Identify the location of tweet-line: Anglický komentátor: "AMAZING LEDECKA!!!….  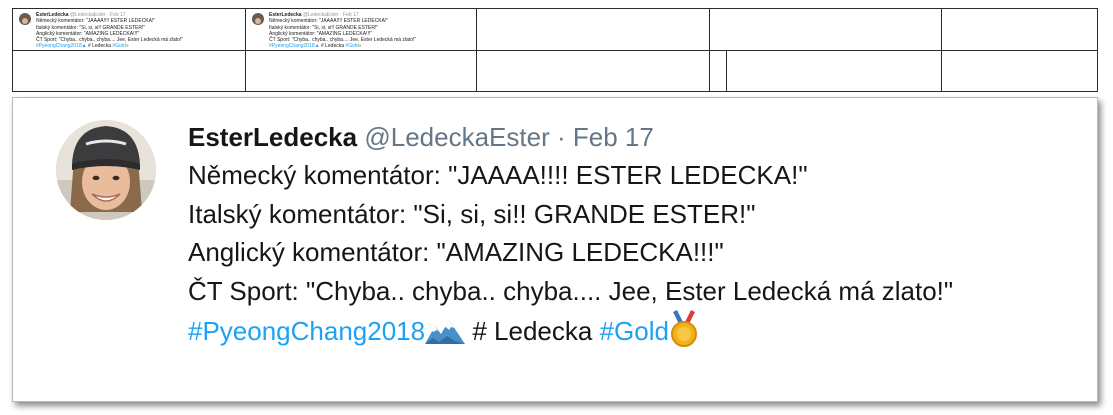
(456, 252).